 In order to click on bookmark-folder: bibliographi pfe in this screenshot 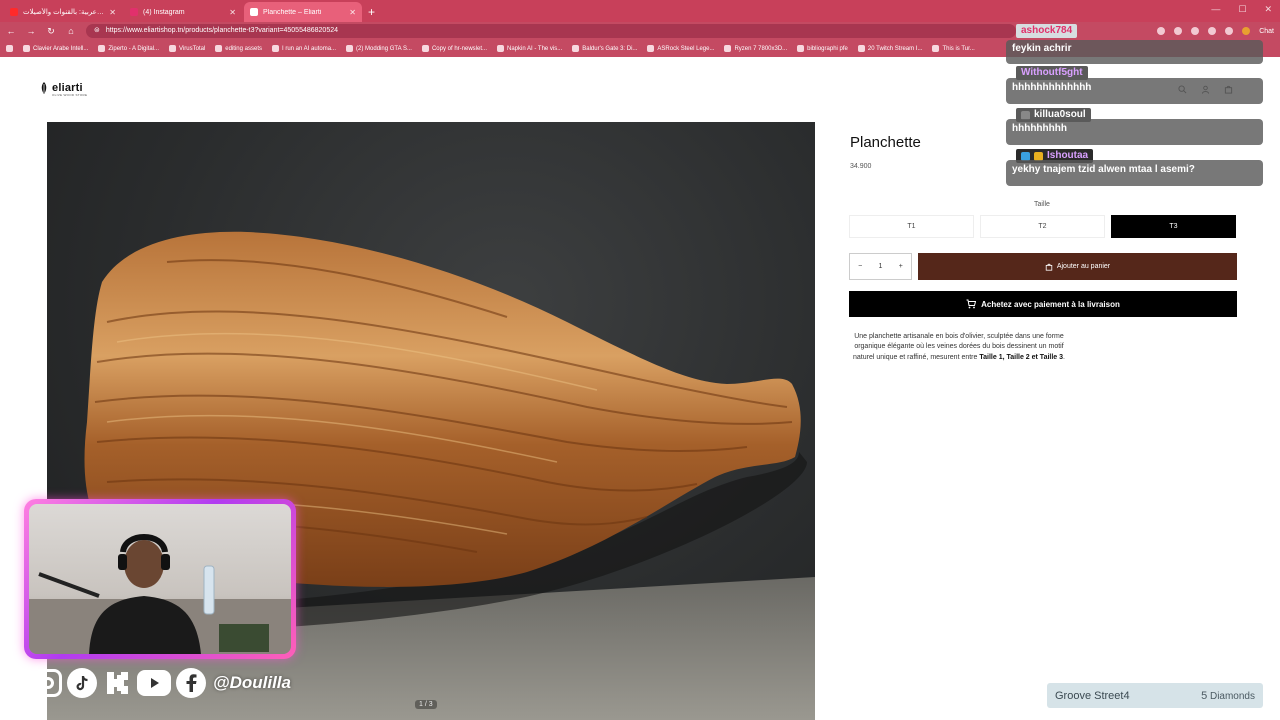, I will do `click(822, 48)`.